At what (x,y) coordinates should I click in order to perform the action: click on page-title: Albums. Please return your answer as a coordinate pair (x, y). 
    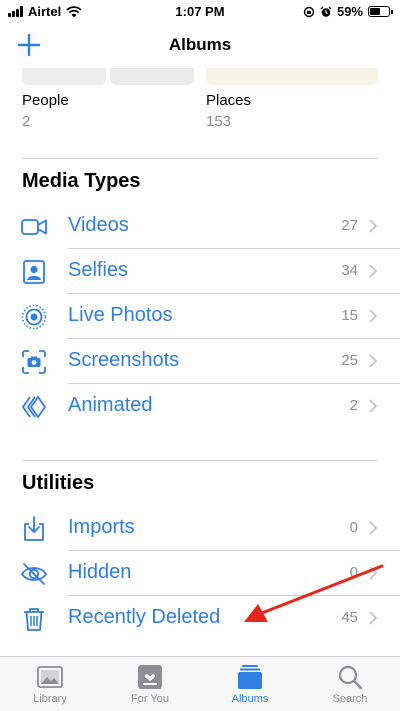
    Looking at the image, I should click on (200, 44).